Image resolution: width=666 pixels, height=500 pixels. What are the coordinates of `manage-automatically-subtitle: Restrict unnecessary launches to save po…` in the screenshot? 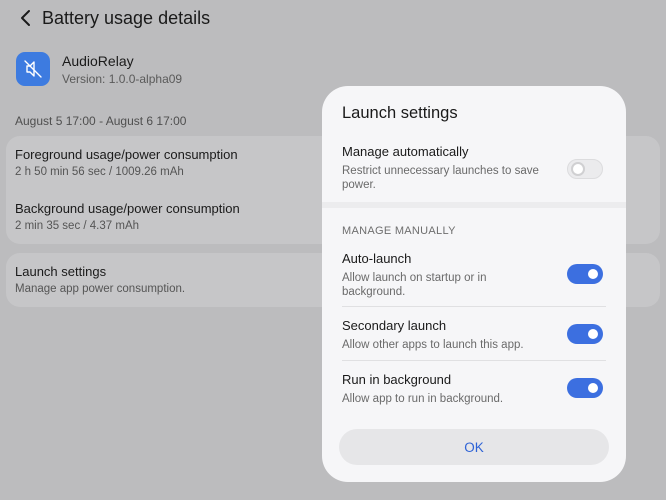 It's located at (440, 178).